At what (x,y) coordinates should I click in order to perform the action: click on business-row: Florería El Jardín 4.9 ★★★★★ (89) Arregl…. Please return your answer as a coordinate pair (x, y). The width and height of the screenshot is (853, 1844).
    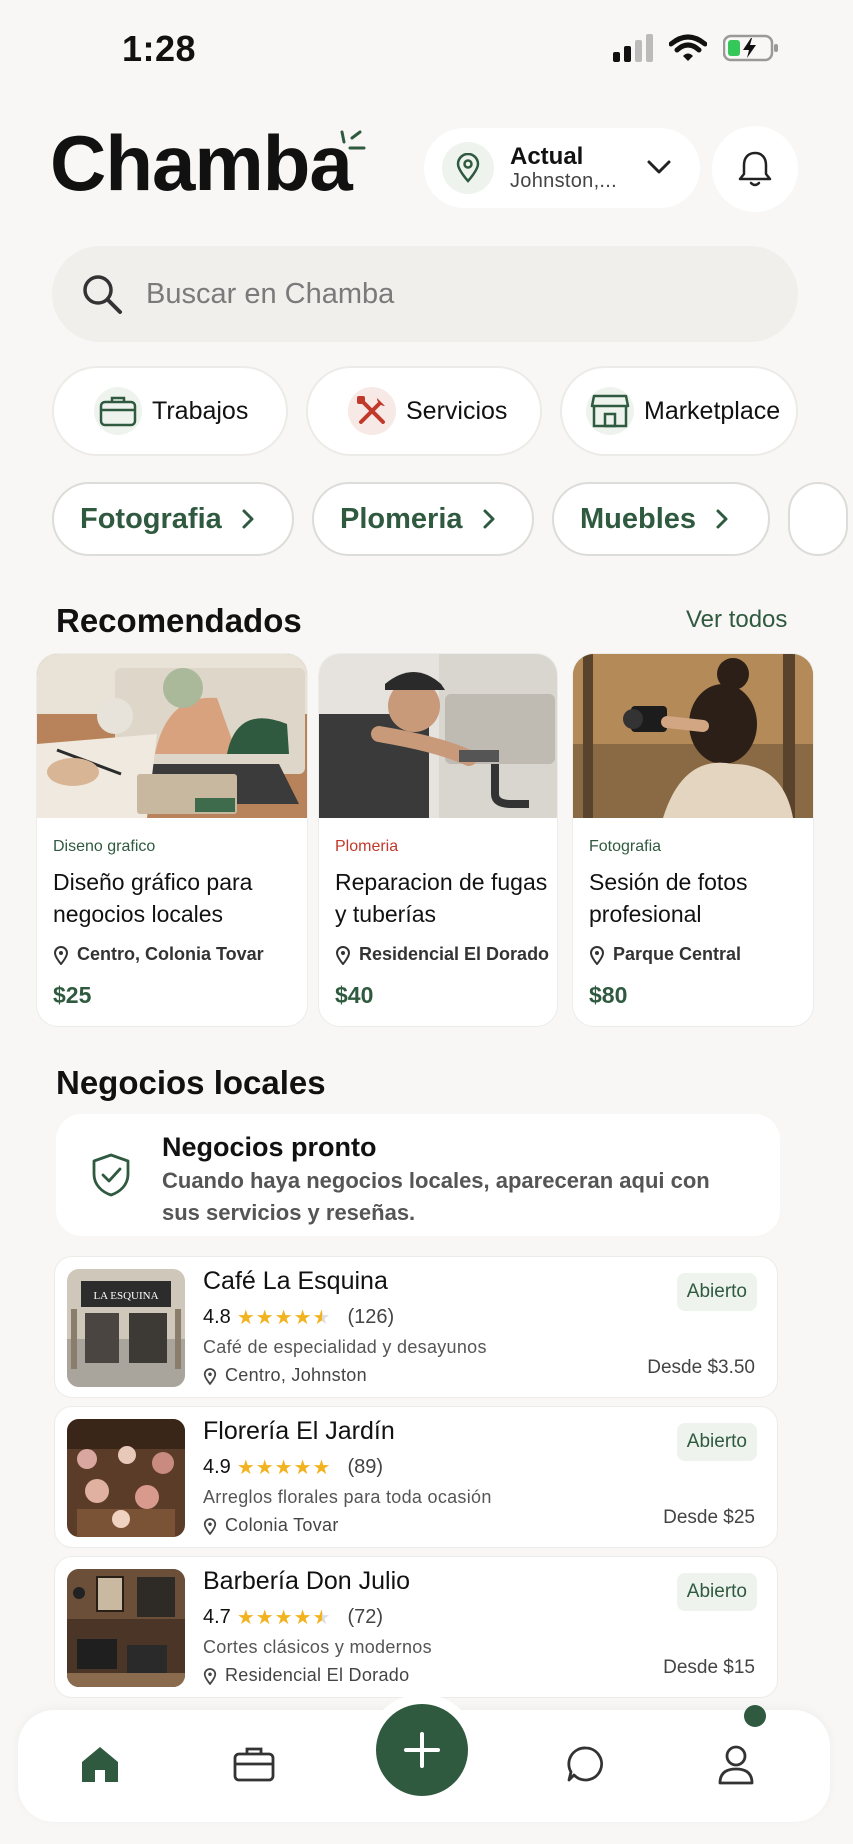
    Looking at the image, I should click on (416, 1477).